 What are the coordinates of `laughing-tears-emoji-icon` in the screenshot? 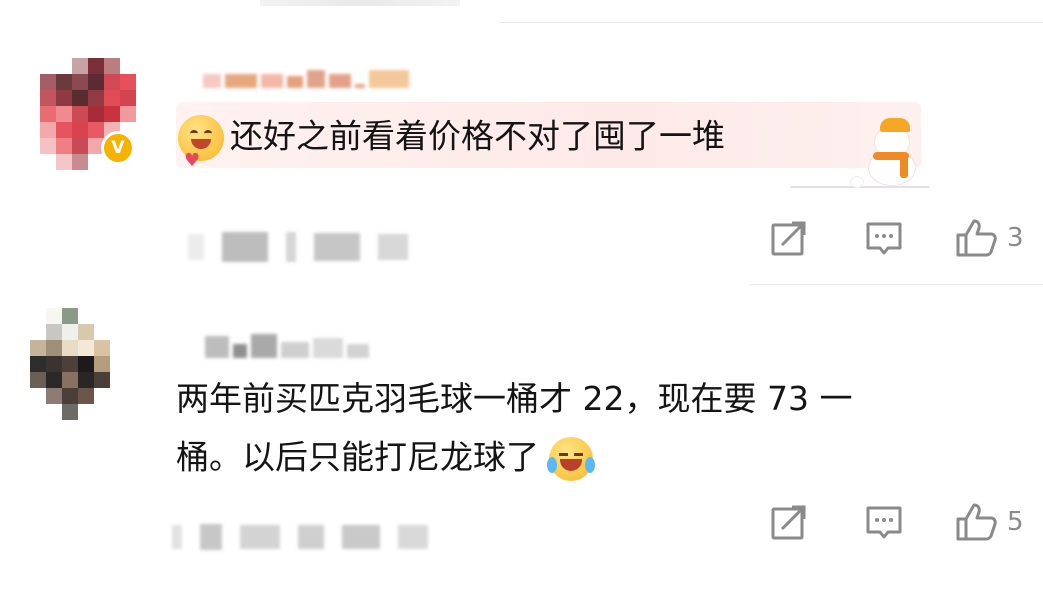 It's located at (571, 459).